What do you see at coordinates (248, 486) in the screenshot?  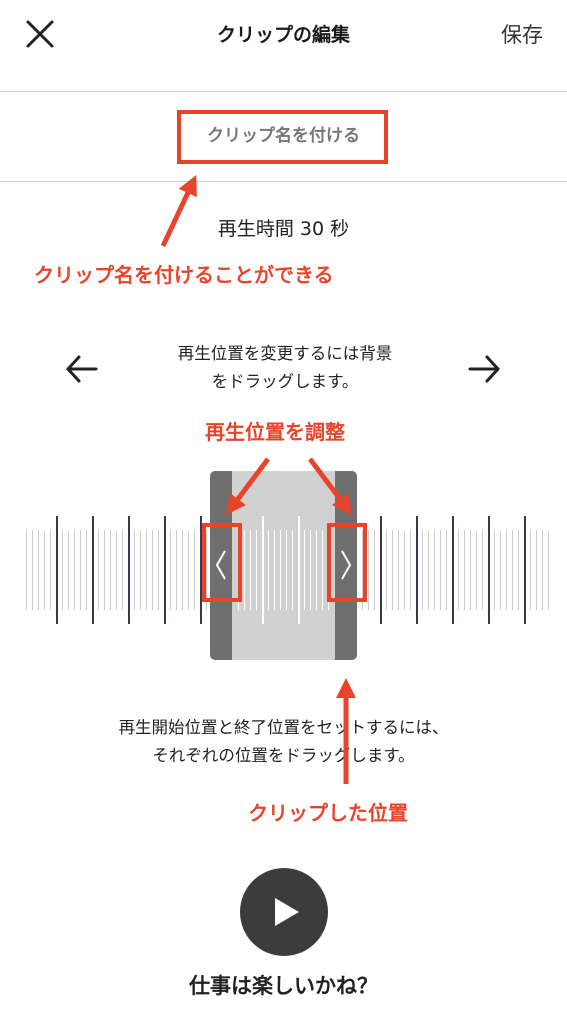 I see `arrow-to-start-handle` at bounding box center [248, 486].